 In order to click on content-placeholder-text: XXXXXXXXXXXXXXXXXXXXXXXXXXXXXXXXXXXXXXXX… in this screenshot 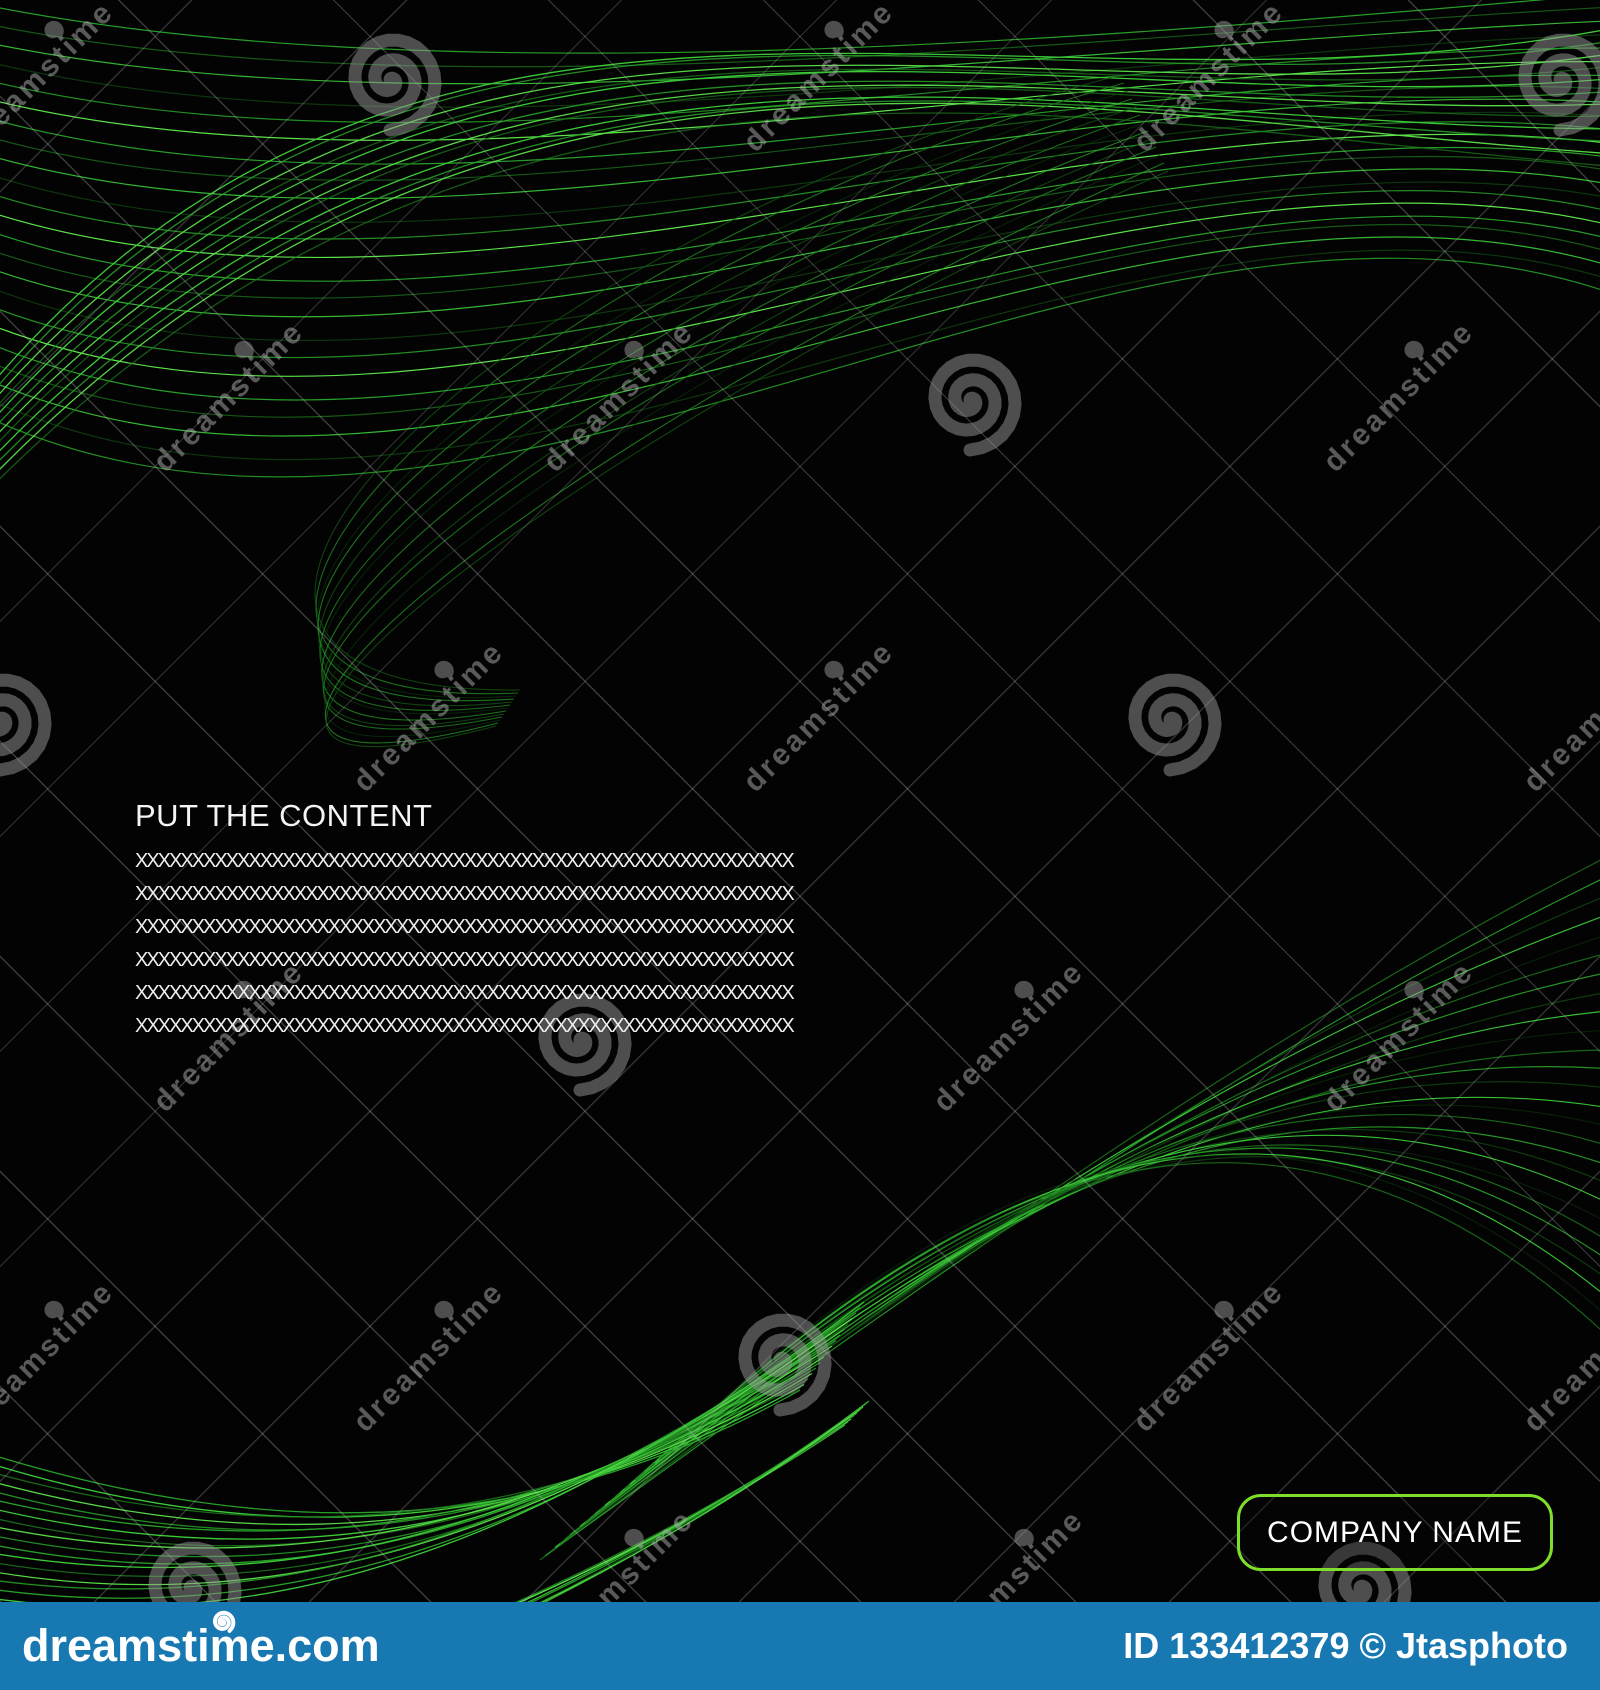, I will do `click(465, 944)`.